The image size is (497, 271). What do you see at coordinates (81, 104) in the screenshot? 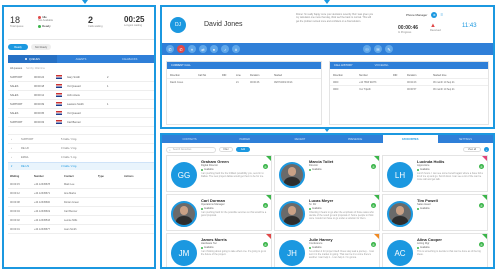
I see `queue-row: SUPPORT 00:00:09 Laurens Smith 1` at bounding box center [81, 104].